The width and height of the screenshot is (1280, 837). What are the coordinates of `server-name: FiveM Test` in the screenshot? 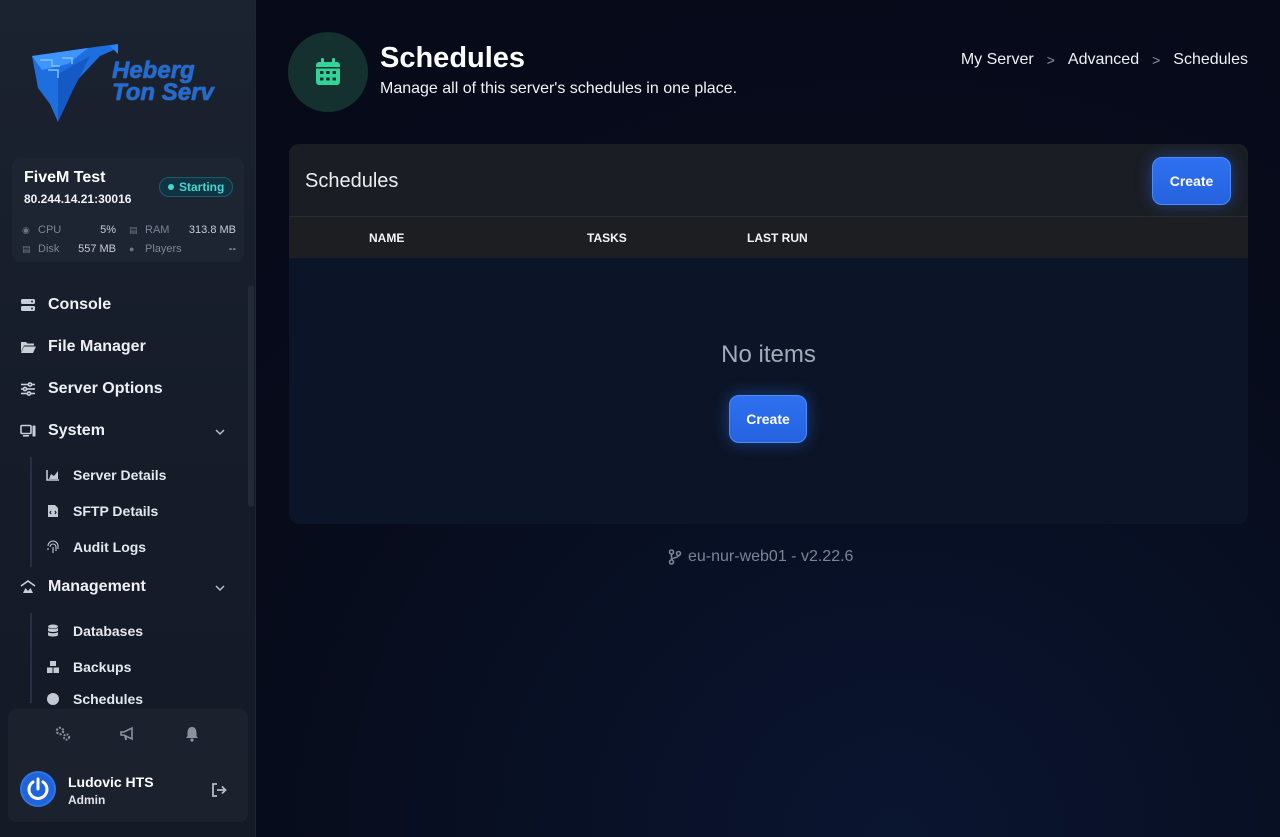 It's located at (65, 177).